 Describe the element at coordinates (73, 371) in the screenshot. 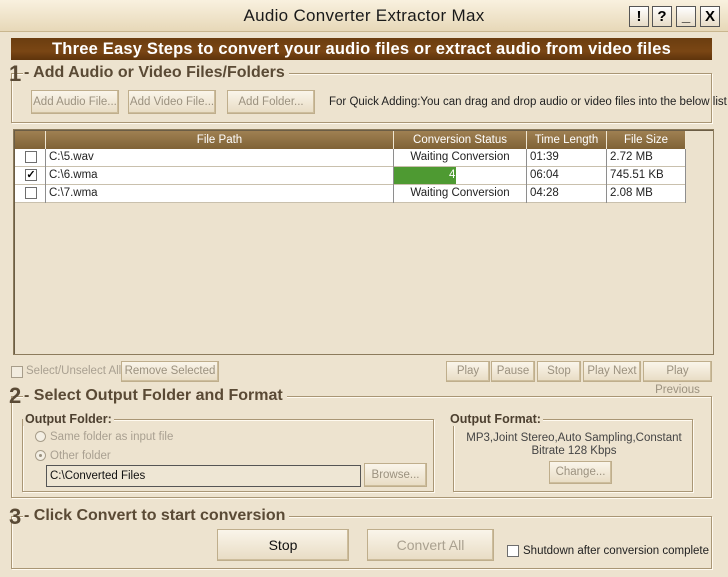

I see `select-all-label: Select/Unselect All` at that location.